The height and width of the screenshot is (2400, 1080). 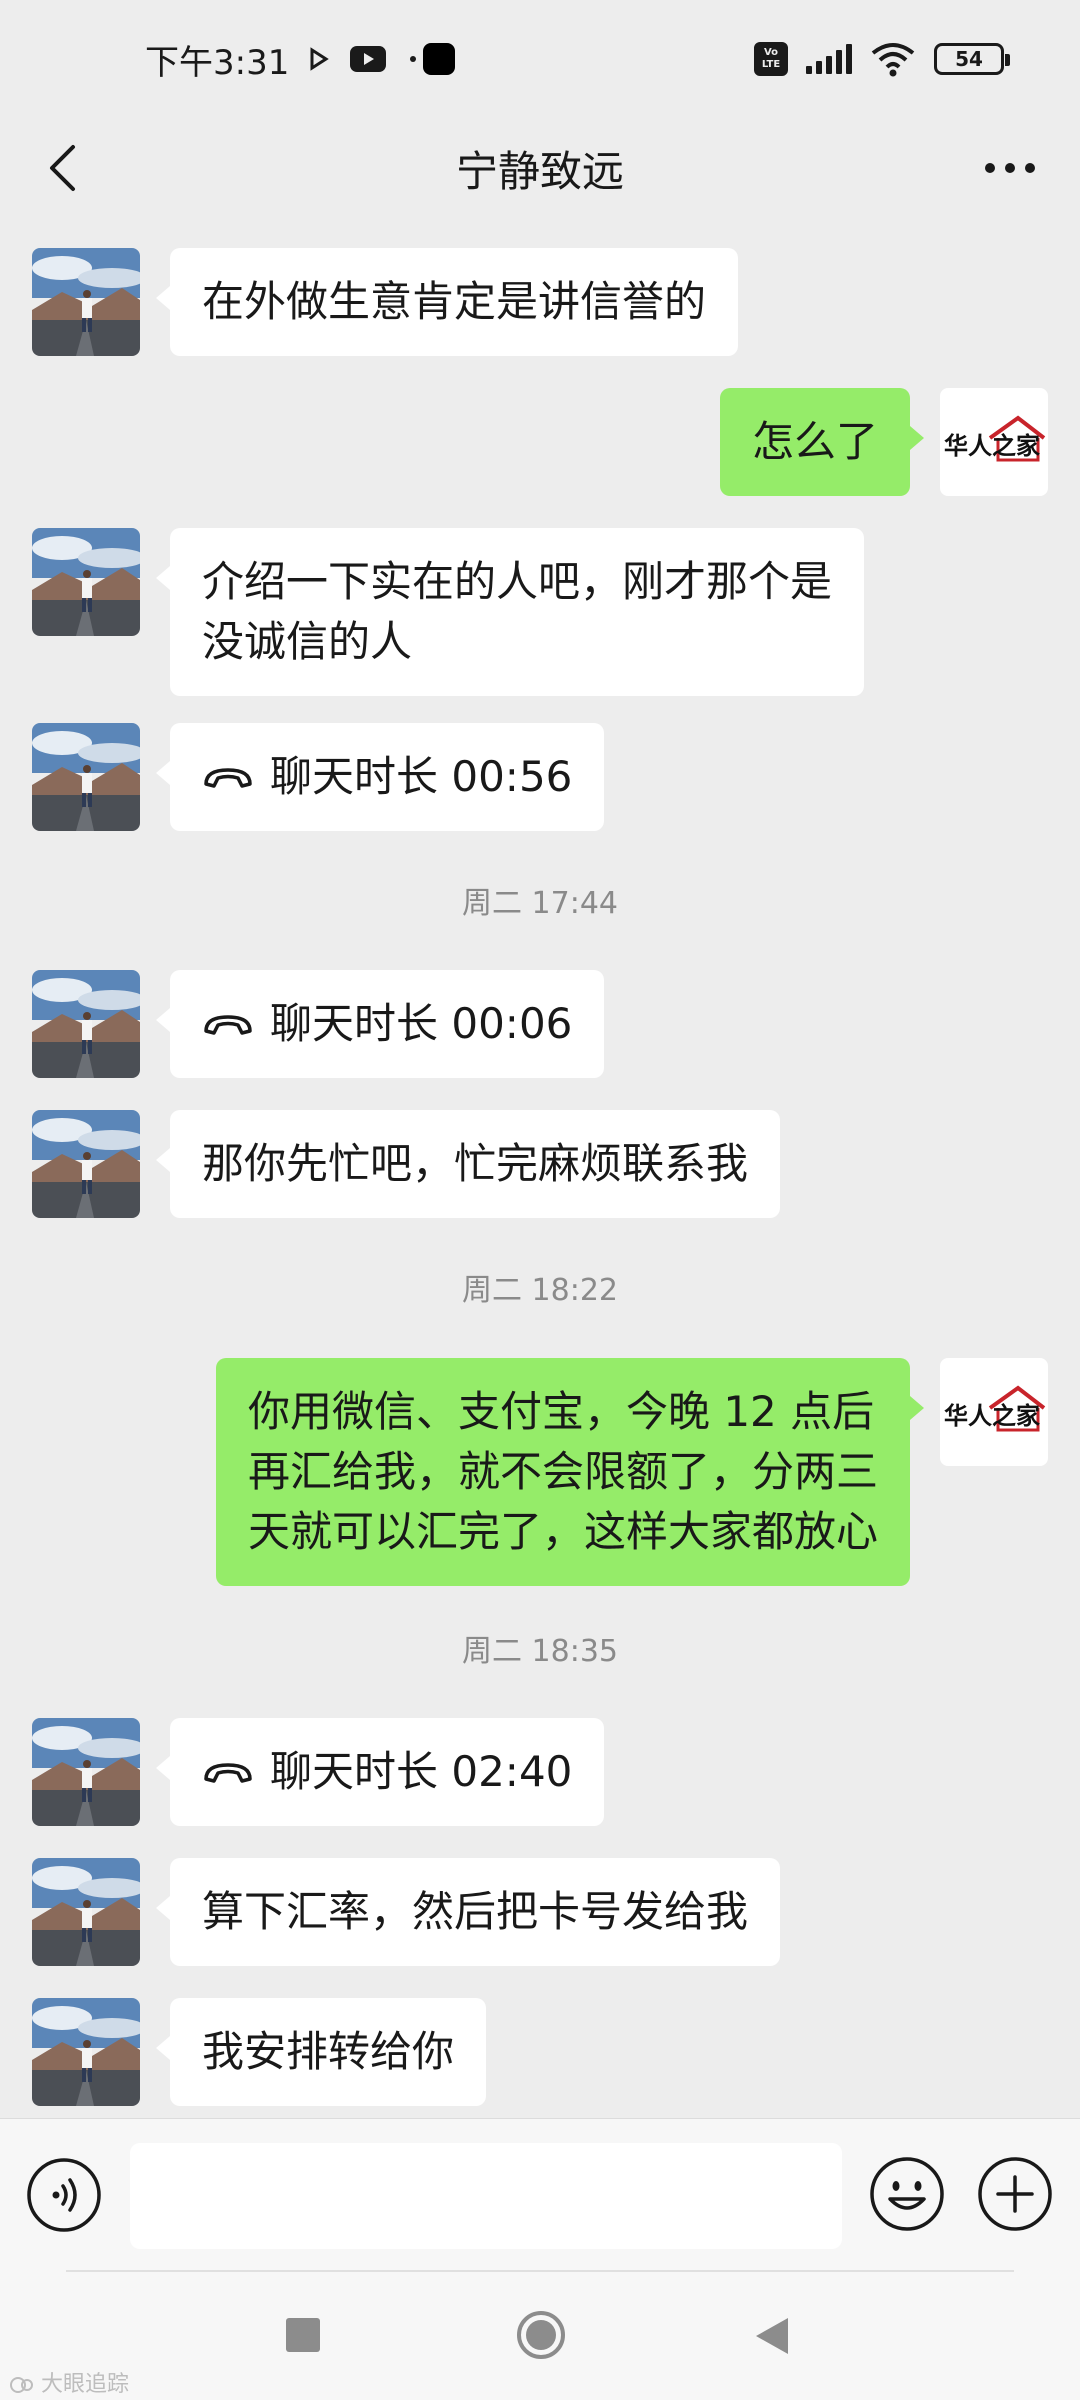 What do you see at coordinates (217, 62) in the screenshot?
I see `status-time: 下午3:31` at bounding box center [217, 62].